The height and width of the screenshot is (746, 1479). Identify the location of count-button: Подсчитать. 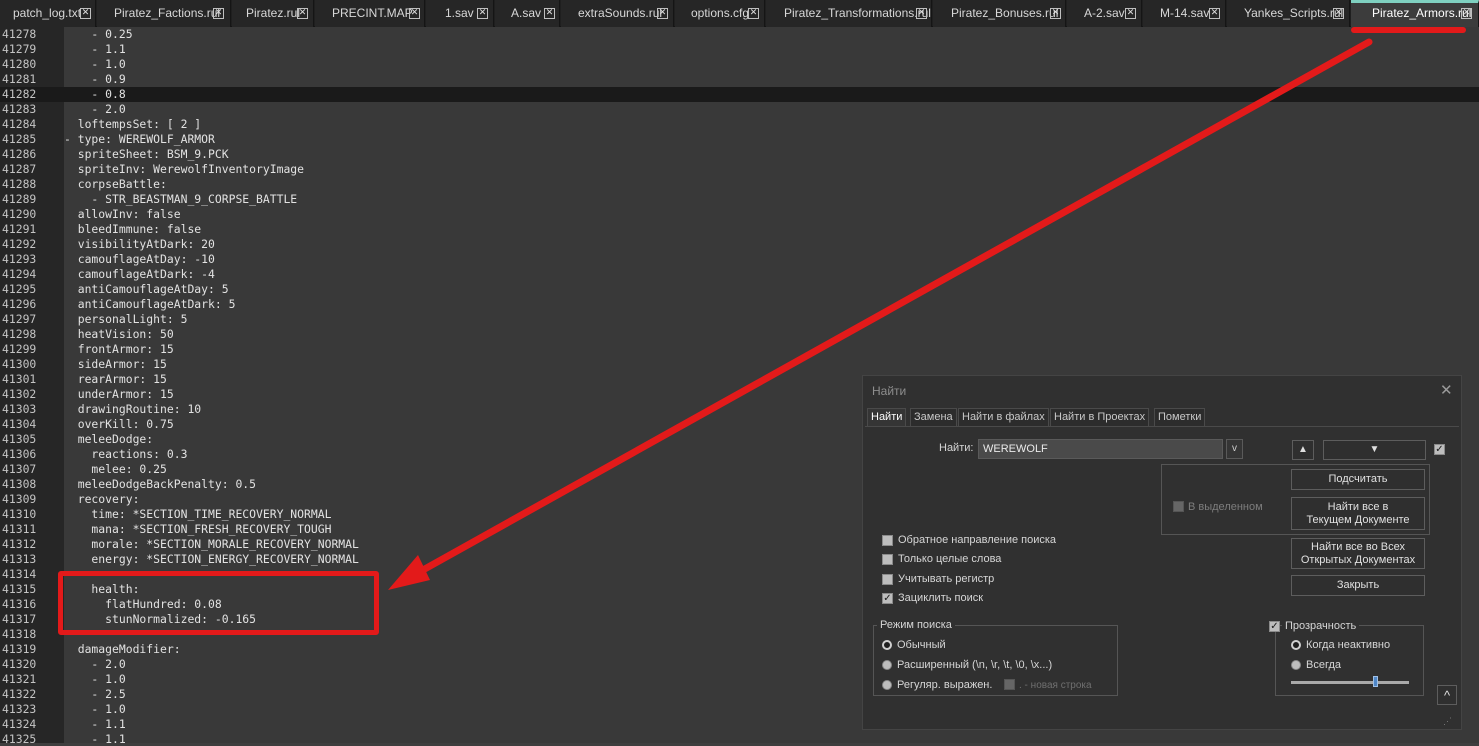
(1358, 479).